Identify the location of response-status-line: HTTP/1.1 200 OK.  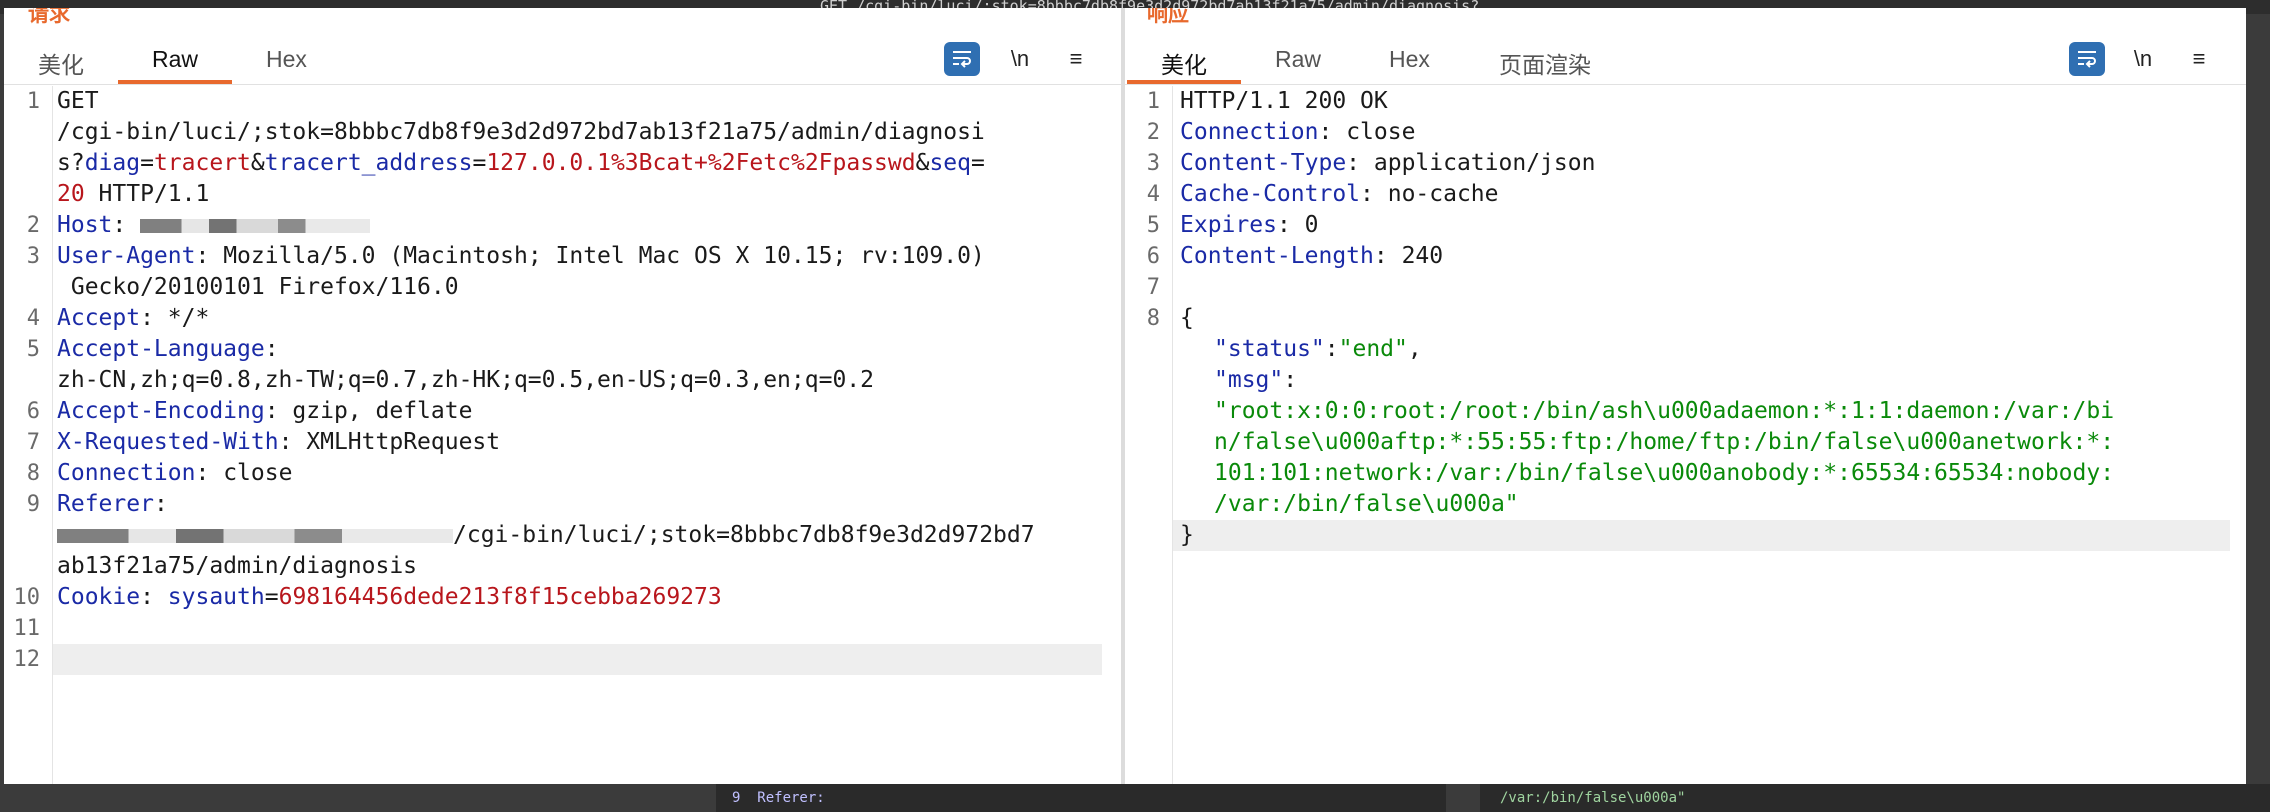
(1284, 101).